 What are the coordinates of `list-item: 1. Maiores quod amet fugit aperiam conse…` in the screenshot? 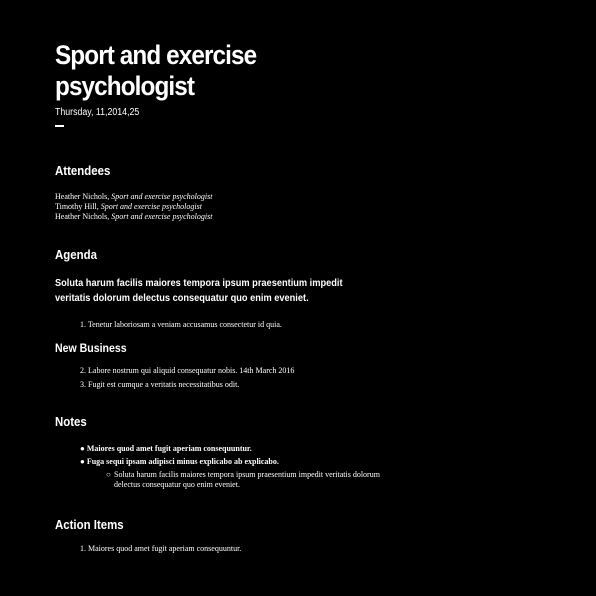 It's located at (161, 548).